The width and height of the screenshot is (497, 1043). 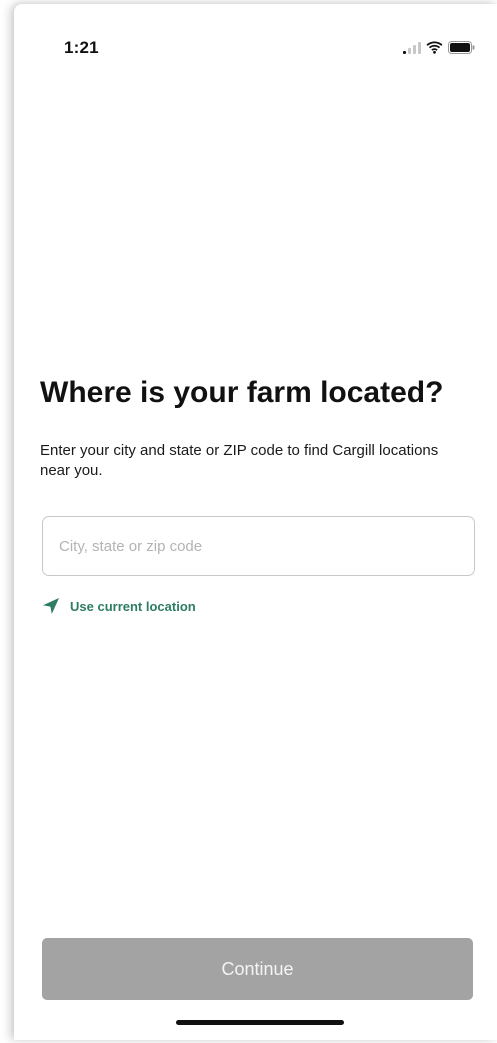 What do you see at coordinates (51, 606) in the screenshot?
I see `location-arrow-icon` at bounding box center [51, 606].